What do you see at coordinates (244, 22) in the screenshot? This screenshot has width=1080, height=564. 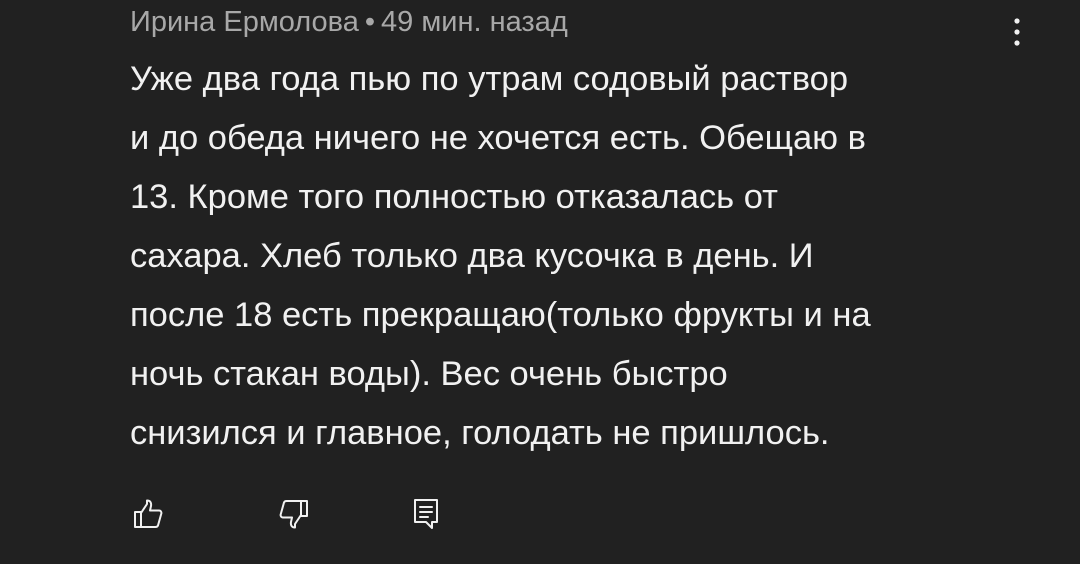 I see `author-name: Ирина Ермолова` at bounding box center [244, 22].